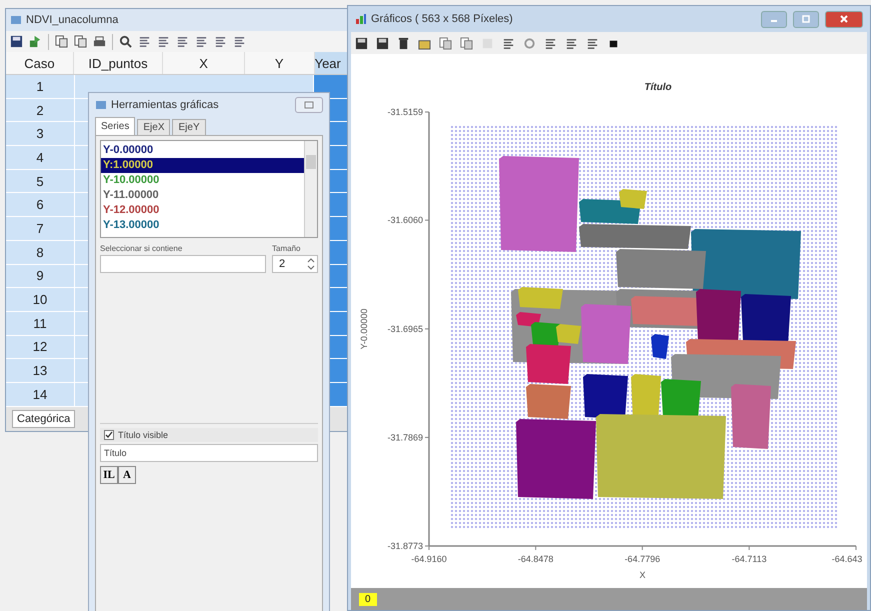 The width and height of the screenshot is (871, 611). I want to click on column-header: Year, so click(331, 63).